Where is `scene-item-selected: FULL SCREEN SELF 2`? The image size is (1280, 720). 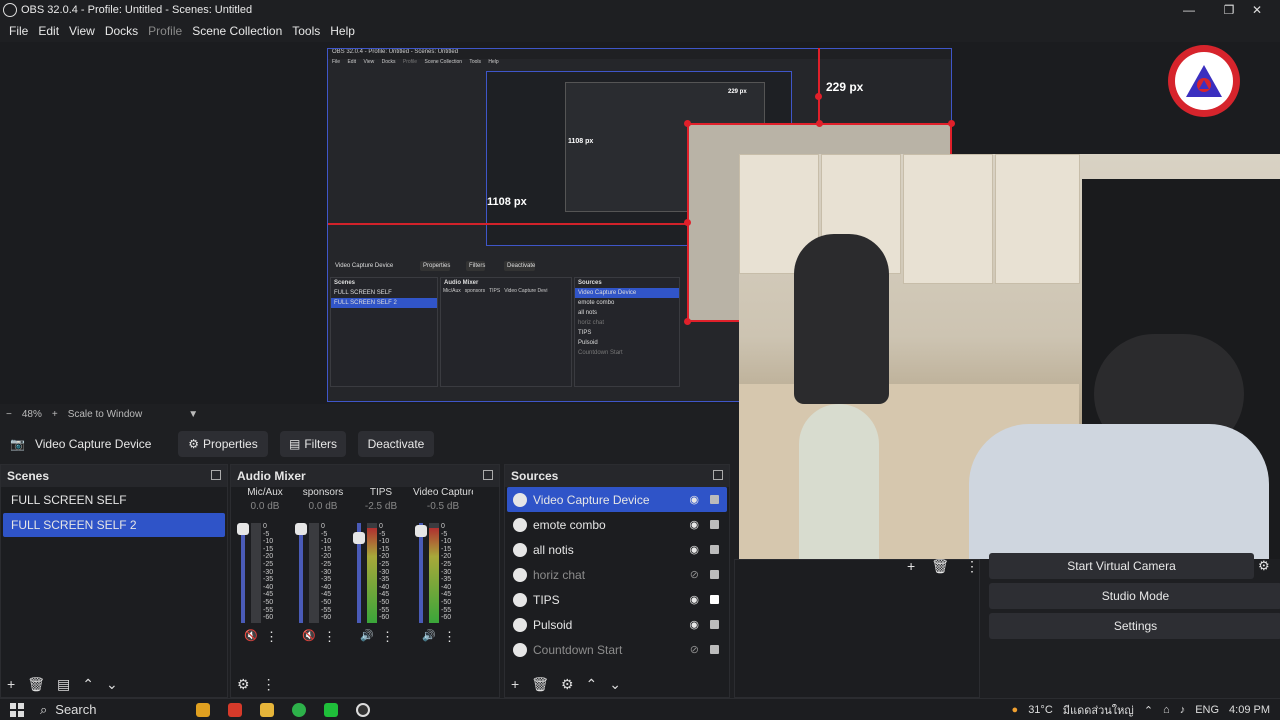
scene-item-selected: FULL SCREEN SELF 2 is located at coordinates (114, 525).